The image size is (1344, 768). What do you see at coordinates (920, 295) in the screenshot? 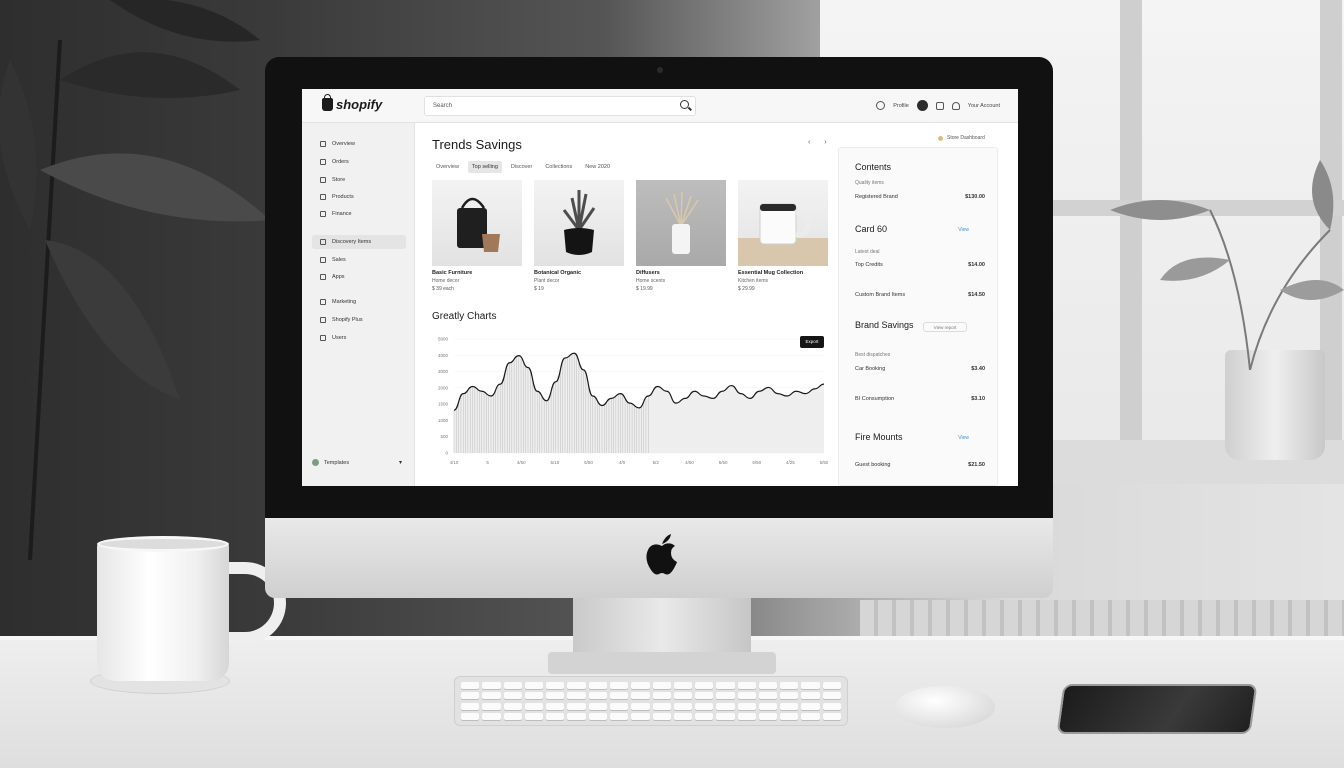
I see `summary-row: Custom Brand Items $14.50` at bounding box center [920, 295].